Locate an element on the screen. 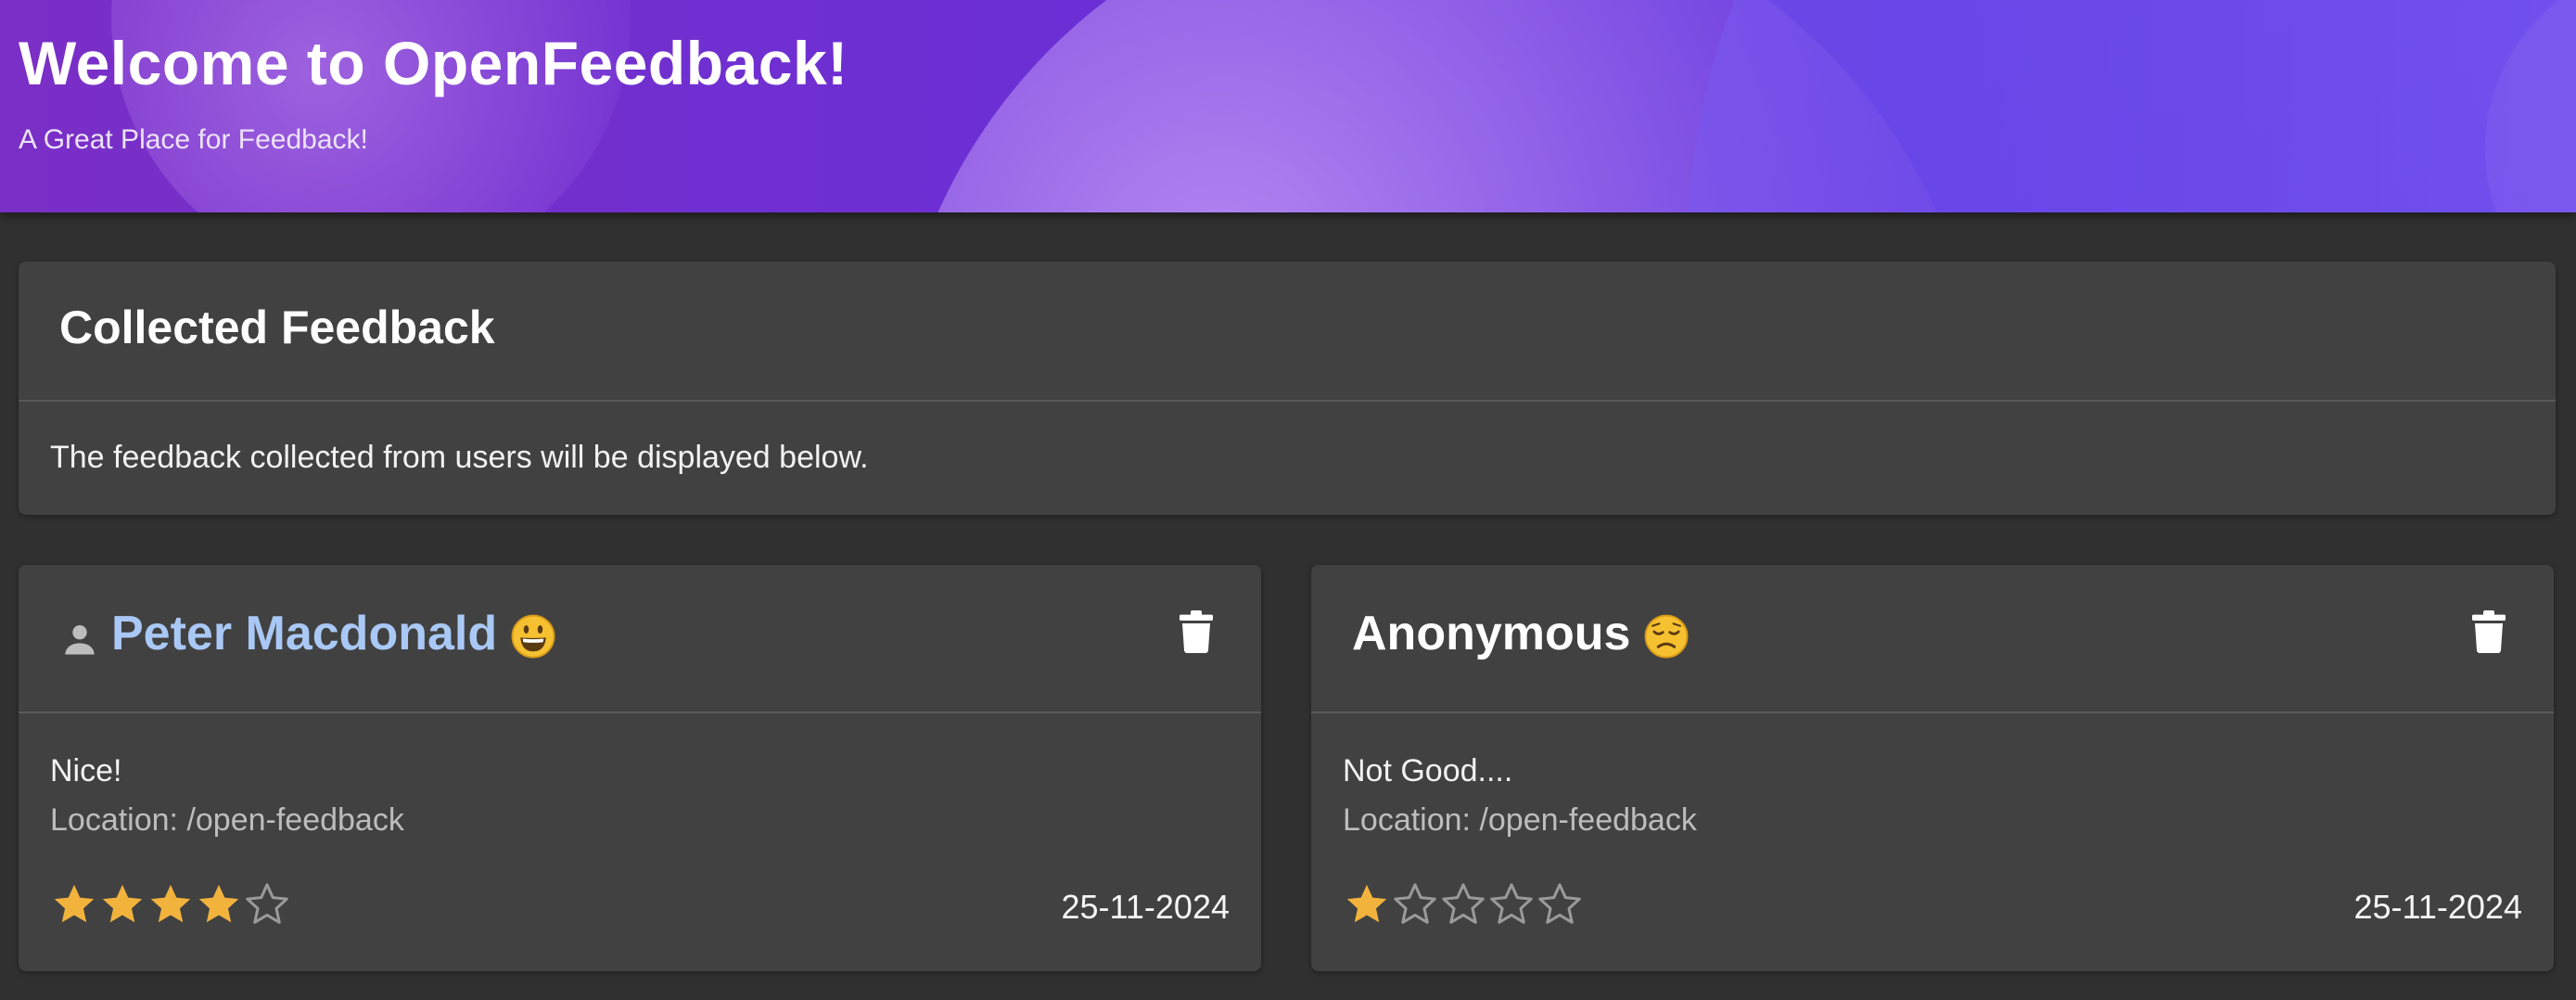  person-icon is located at coordinates (80, 639).